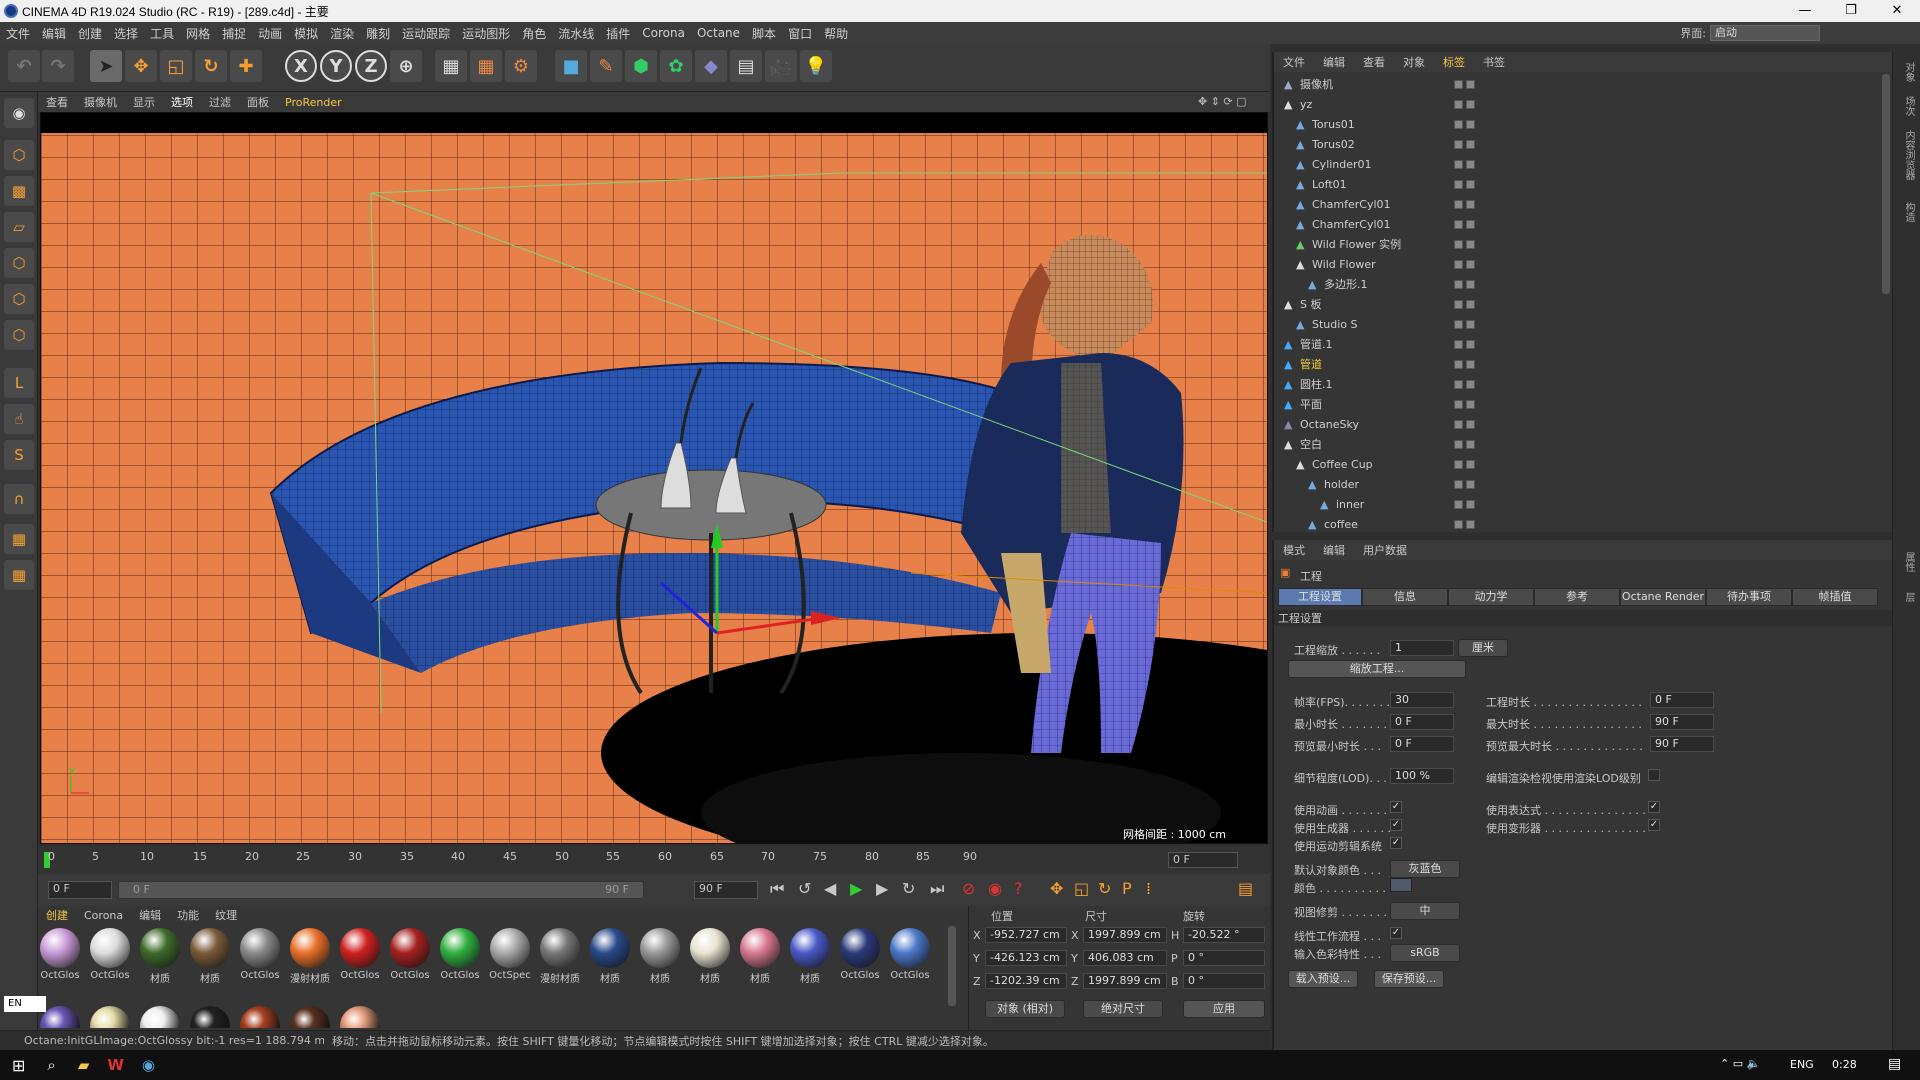  Describe the element at coordinates (1584, 264) in the screenshot. I see `object-row: ▲ Wild Flower` at that location.